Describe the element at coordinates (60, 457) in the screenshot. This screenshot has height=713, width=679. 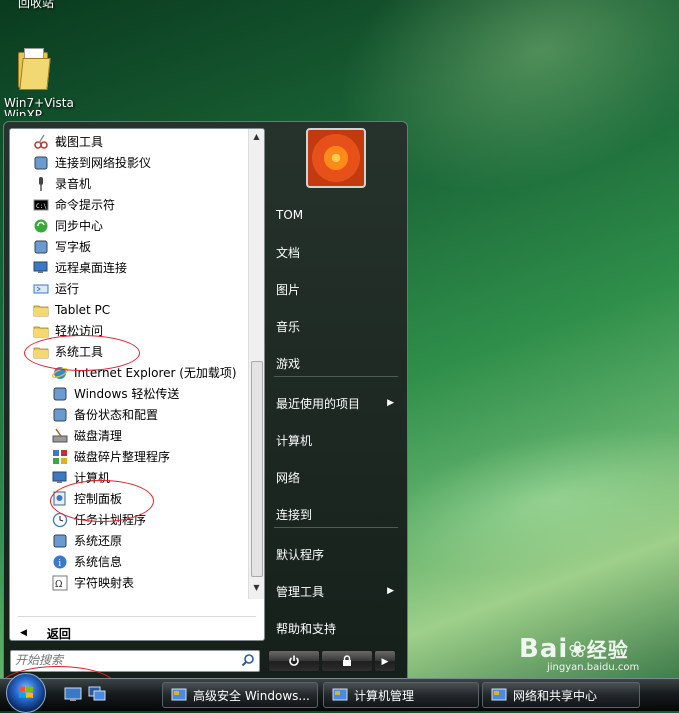
I see `defragmenter-icon` at that location.